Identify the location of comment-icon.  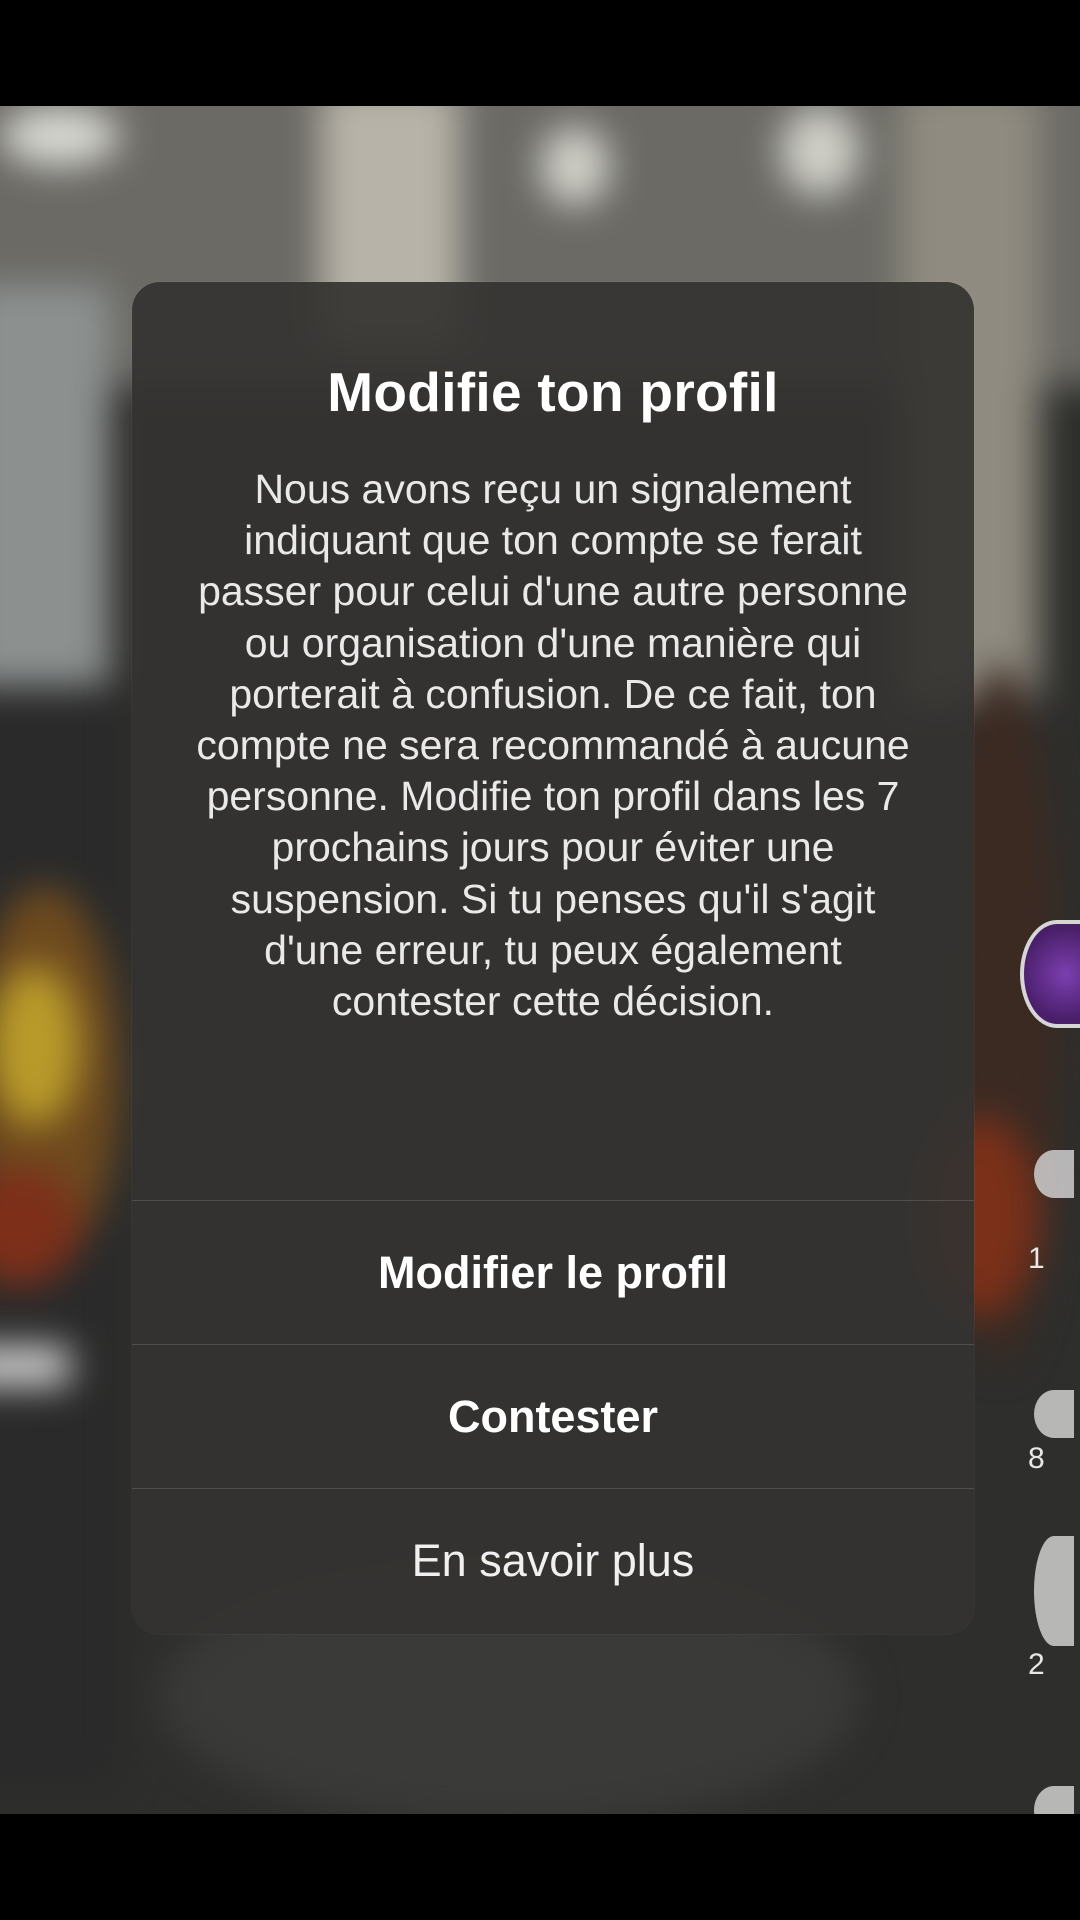
(1054, 1414).